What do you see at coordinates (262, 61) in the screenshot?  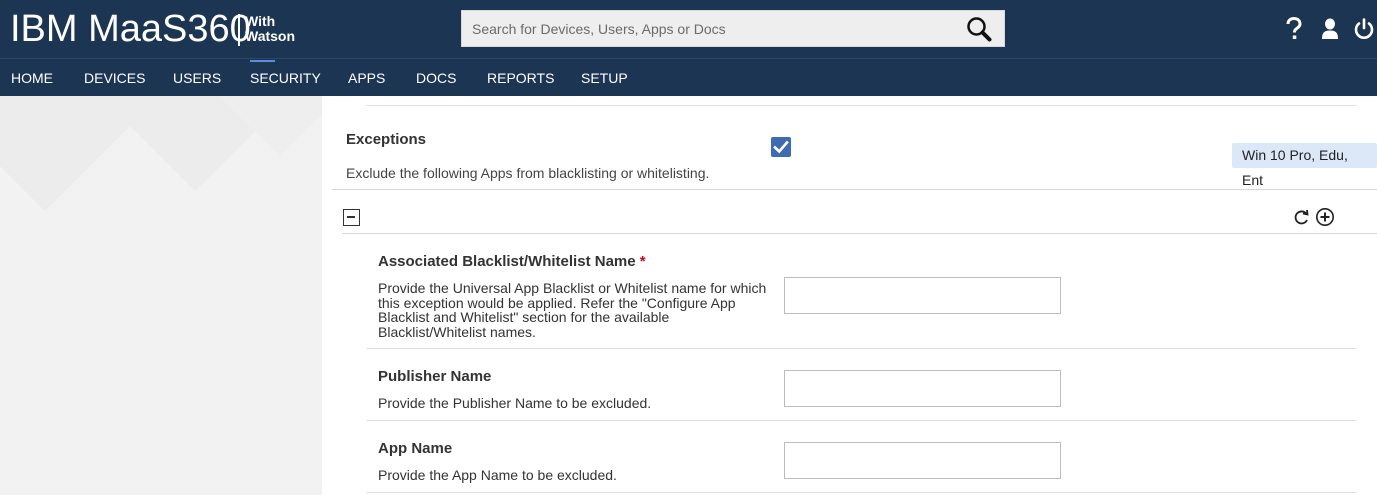 I see `nav-active-indicator` at bounding box center [262, 61].